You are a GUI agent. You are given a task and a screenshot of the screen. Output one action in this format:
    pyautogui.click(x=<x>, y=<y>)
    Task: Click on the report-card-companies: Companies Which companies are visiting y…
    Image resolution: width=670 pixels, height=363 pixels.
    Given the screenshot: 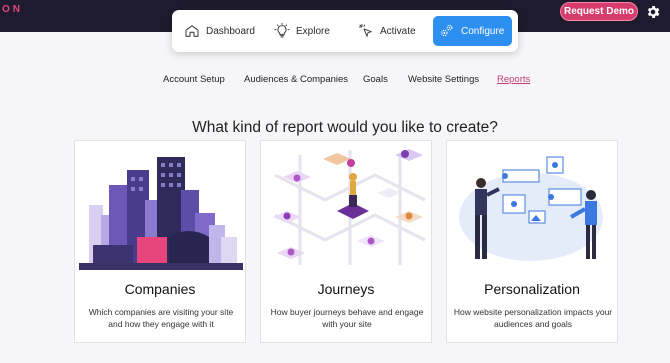 What is the action you would take?
    pyautogui.click(x=160, y=241)
    